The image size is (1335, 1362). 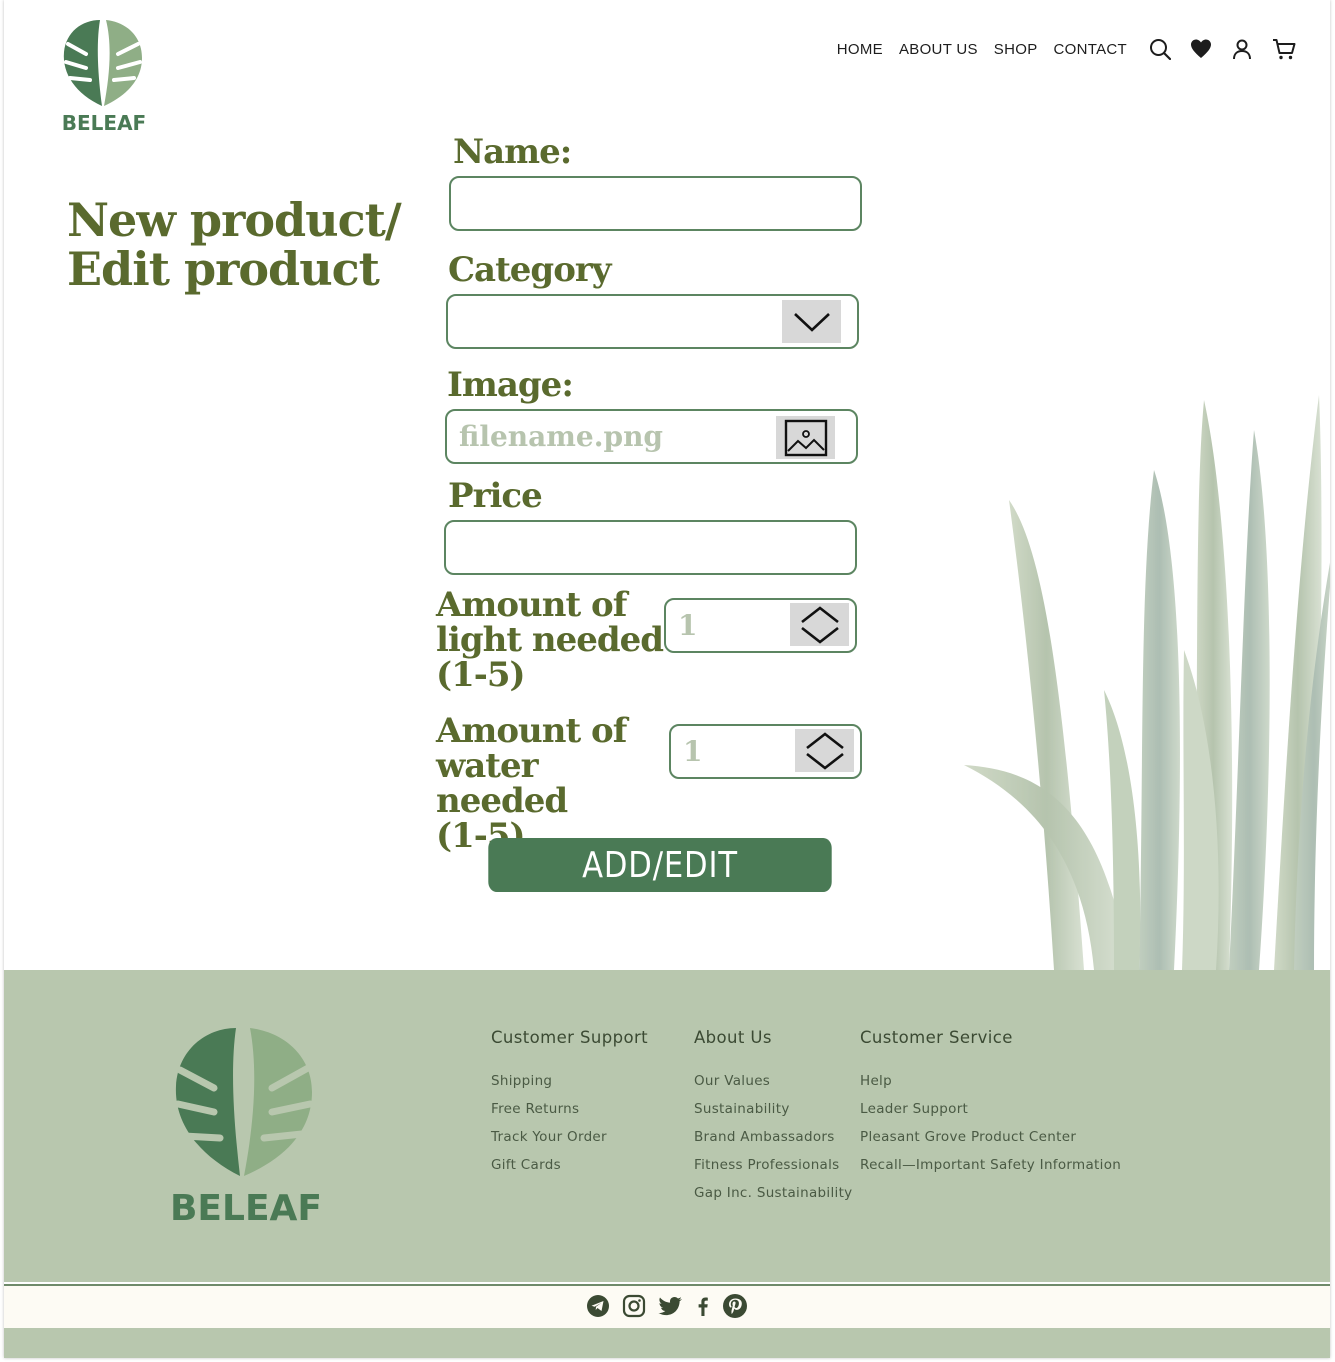 I want to click on price-input, so click(x=650, y=547).